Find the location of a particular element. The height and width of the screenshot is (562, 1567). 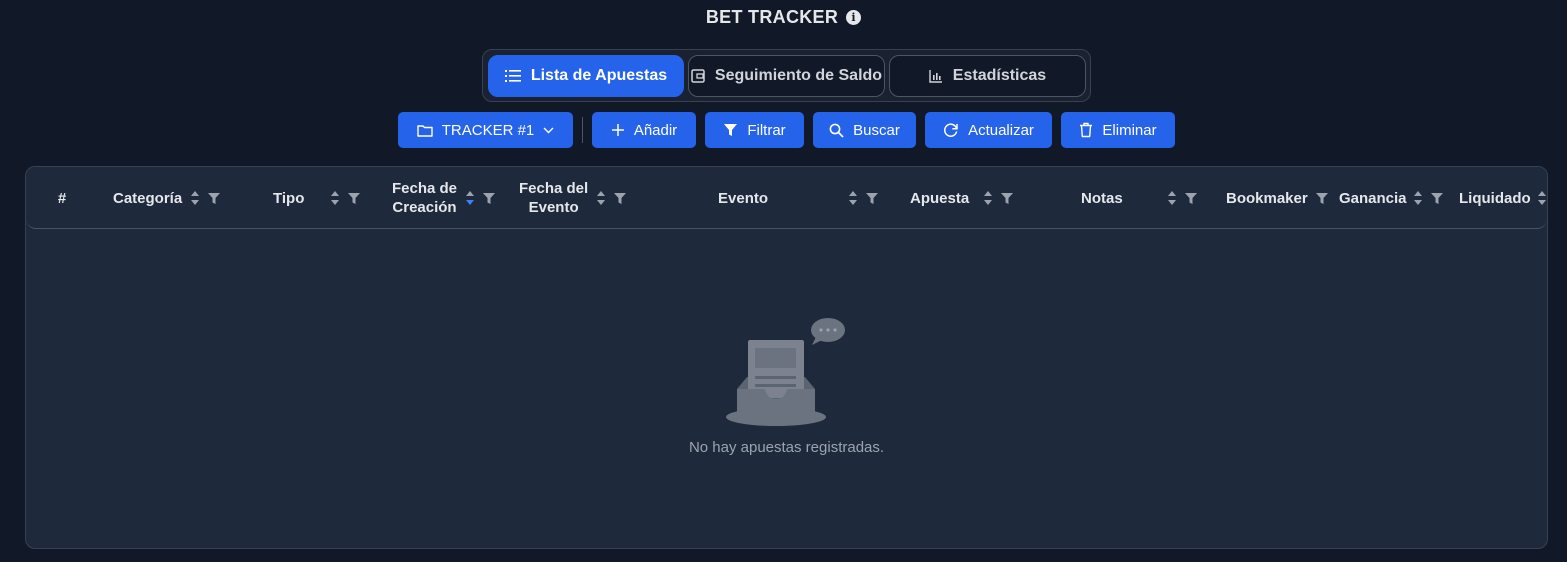

column-label: # is located at coordinates (62, 198).